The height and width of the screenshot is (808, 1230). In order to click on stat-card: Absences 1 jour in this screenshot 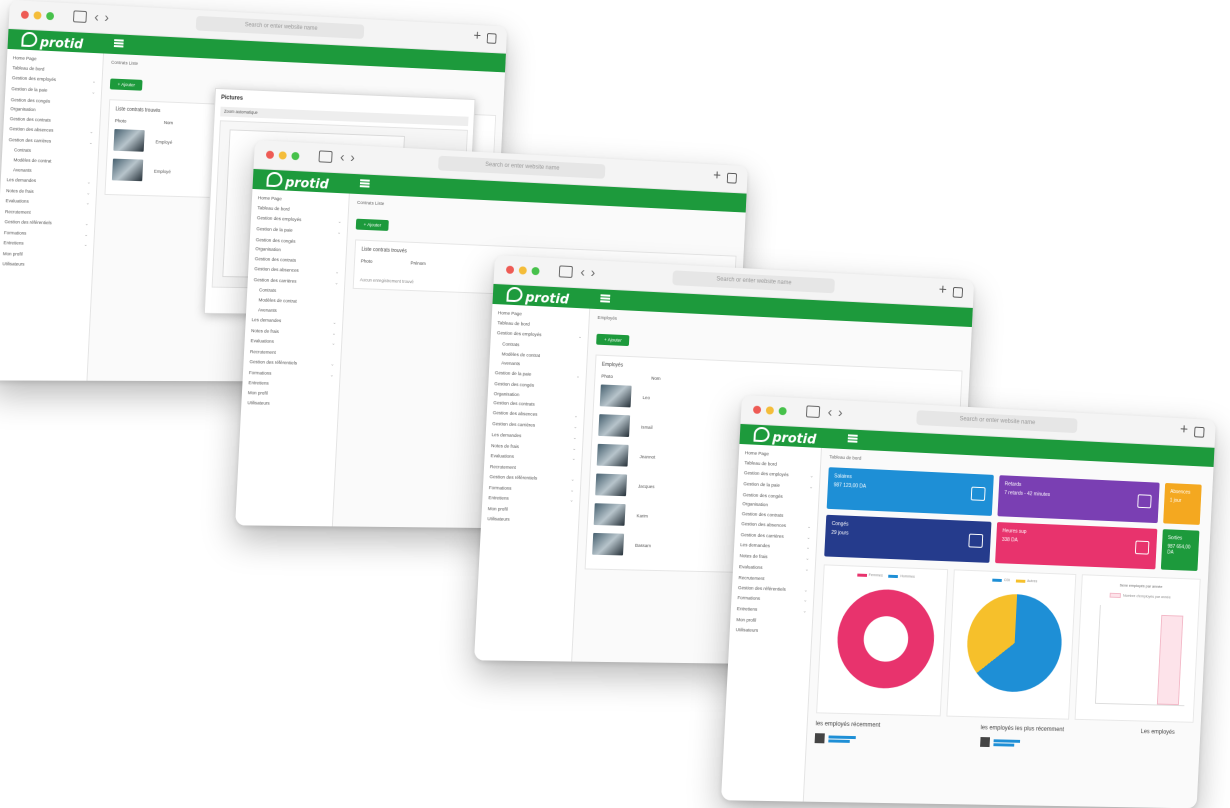, I will do `click(1182, 503)`.